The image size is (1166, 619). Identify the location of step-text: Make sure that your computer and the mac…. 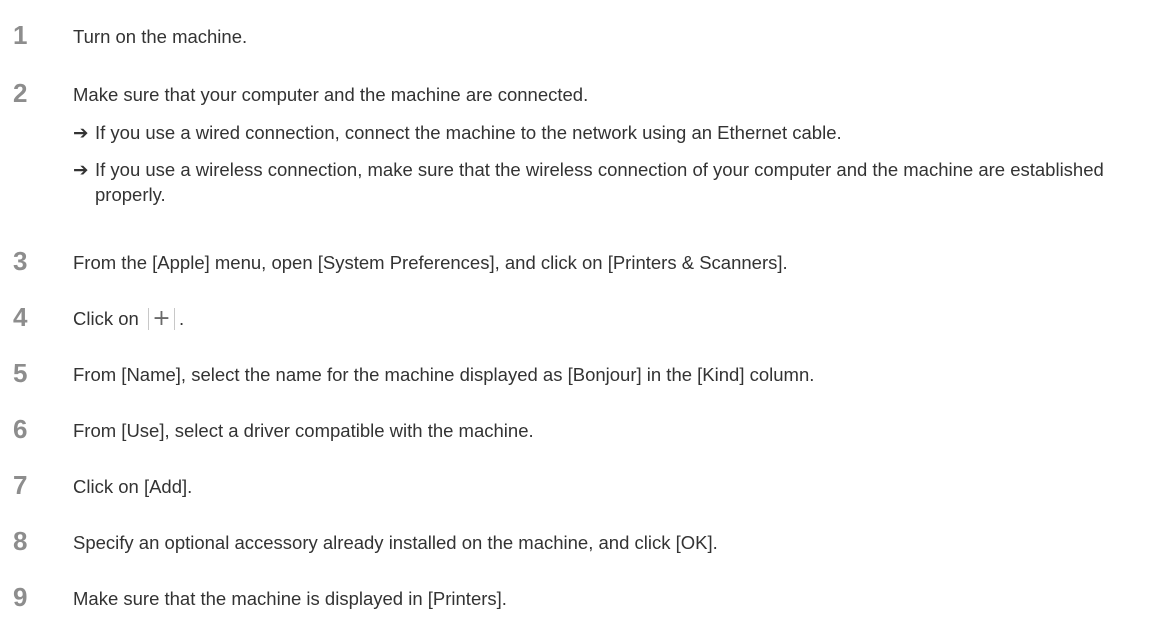
(331, 94).